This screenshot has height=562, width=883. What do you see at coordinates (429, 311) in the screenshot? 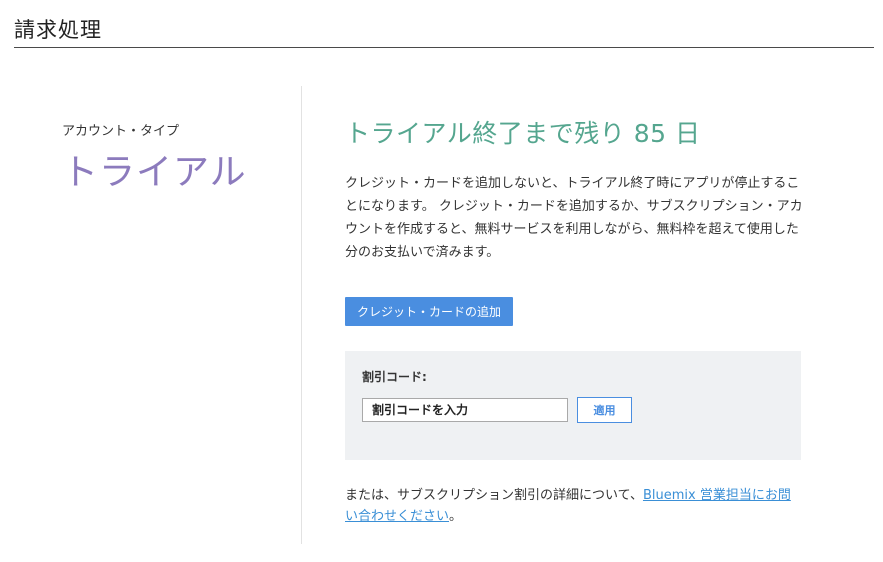
I see `add-credit-card-button: クレジット・カードの追加` at bounding box center [429, 311].